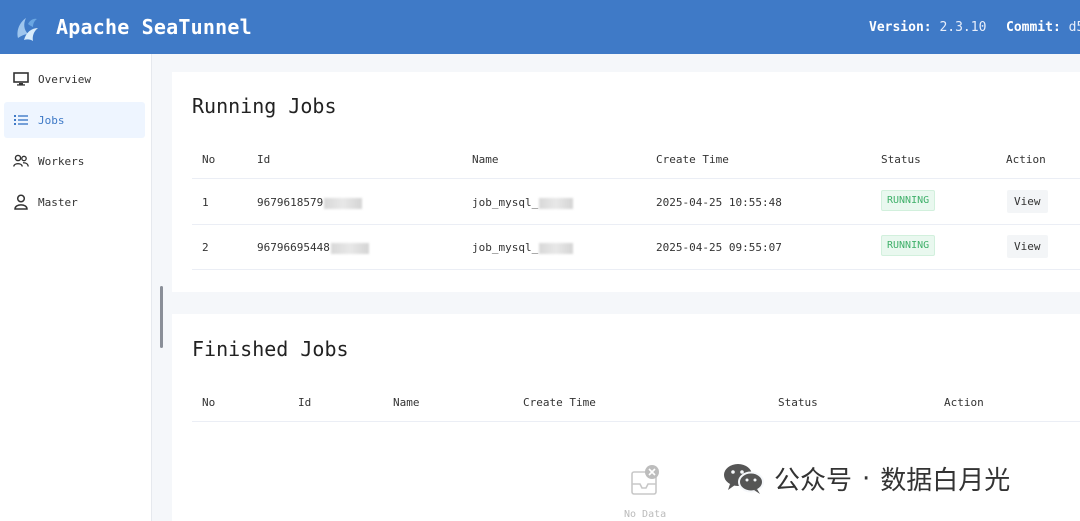 Image resolution: width=1080 pixels, height=521 pixels. What do you see at coordinates (719, 247) in the screenshot?
I see `cell-create-time: 2025-04-25 09:55:07` at bounding box center [719, 247].